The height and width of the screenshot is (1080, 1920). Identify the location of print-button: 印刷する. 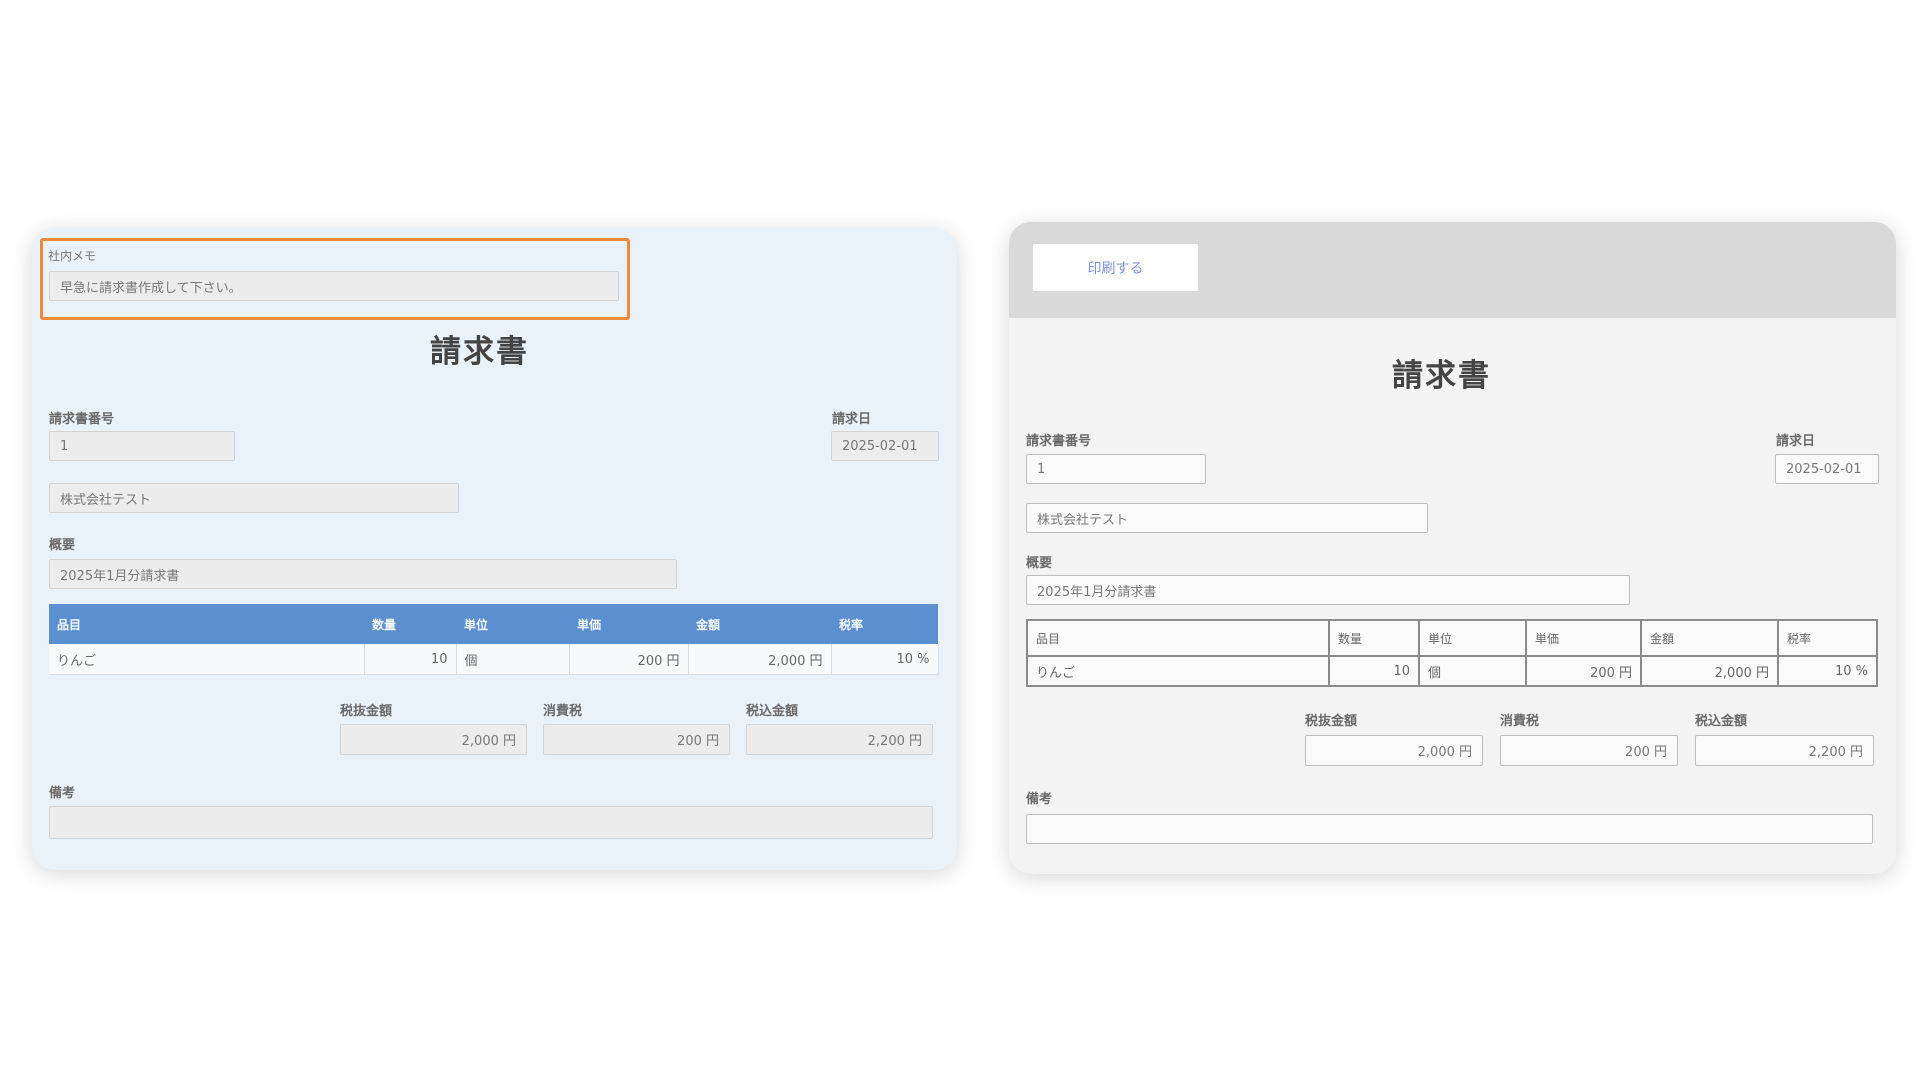
(1115, 267).